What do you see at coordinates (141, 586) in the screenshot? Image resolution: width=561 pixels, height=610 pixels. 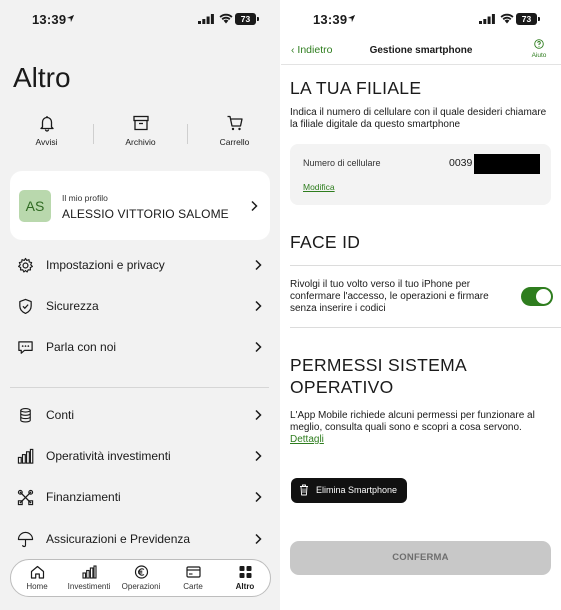 I see `tab-label: Operazioni` at bounding box center [141, 586].